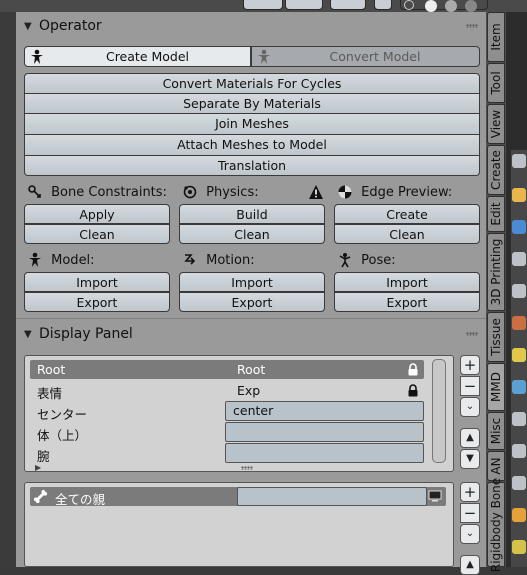 The height and width of the screenshot is (575, 527). Describe the element at coordinates (519, 195) in the screenshot. I see `render-properties-icon` at that location.